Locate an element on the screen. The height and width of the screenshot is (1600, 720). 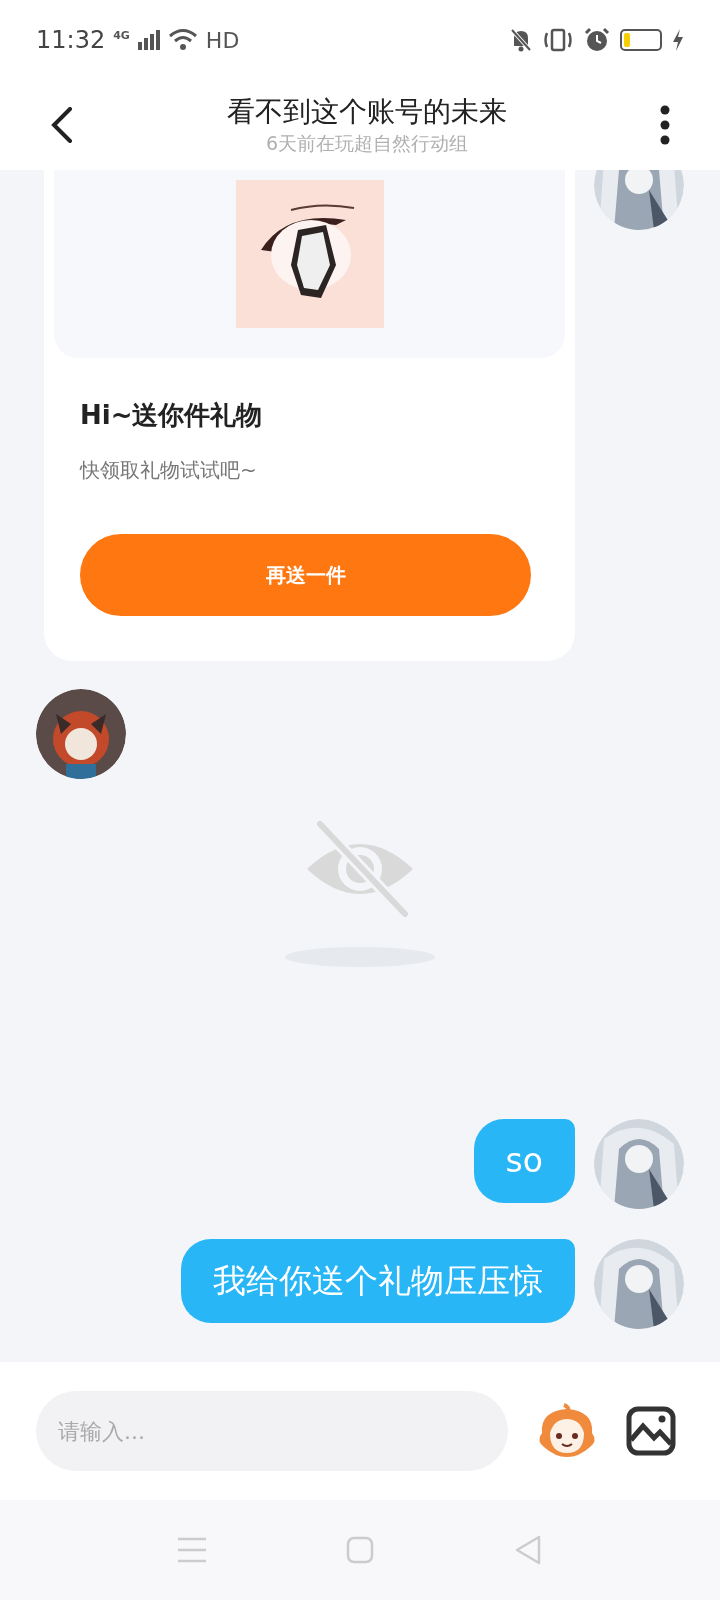
vibrate-icon is located at coordinates (558, 40).